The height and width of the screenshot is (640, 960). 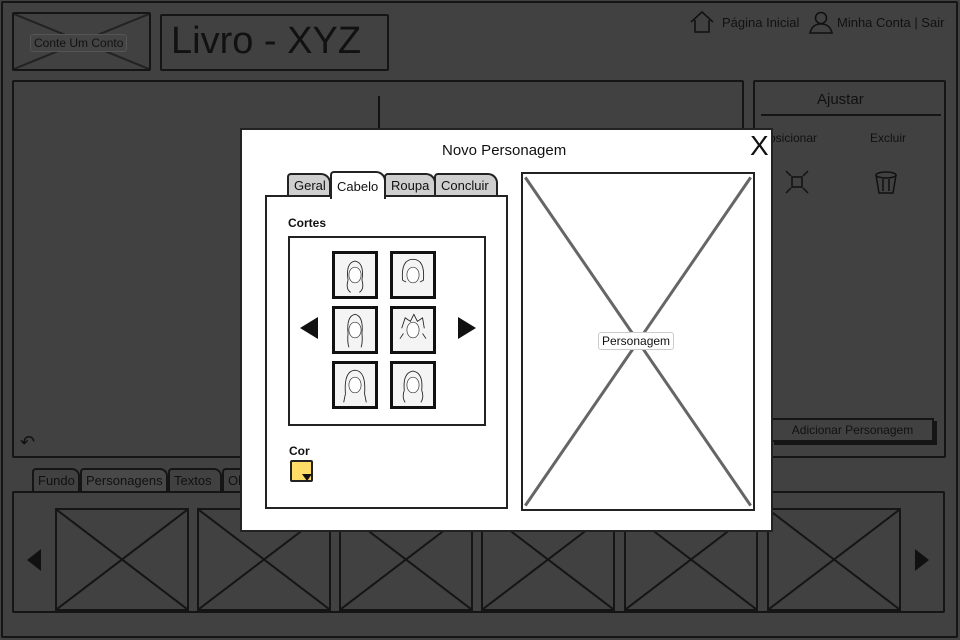 What do you see at coordinates (387, 331) in the screenshot?
I see `hair-cuts-grid` at bounding box center [387, 331].